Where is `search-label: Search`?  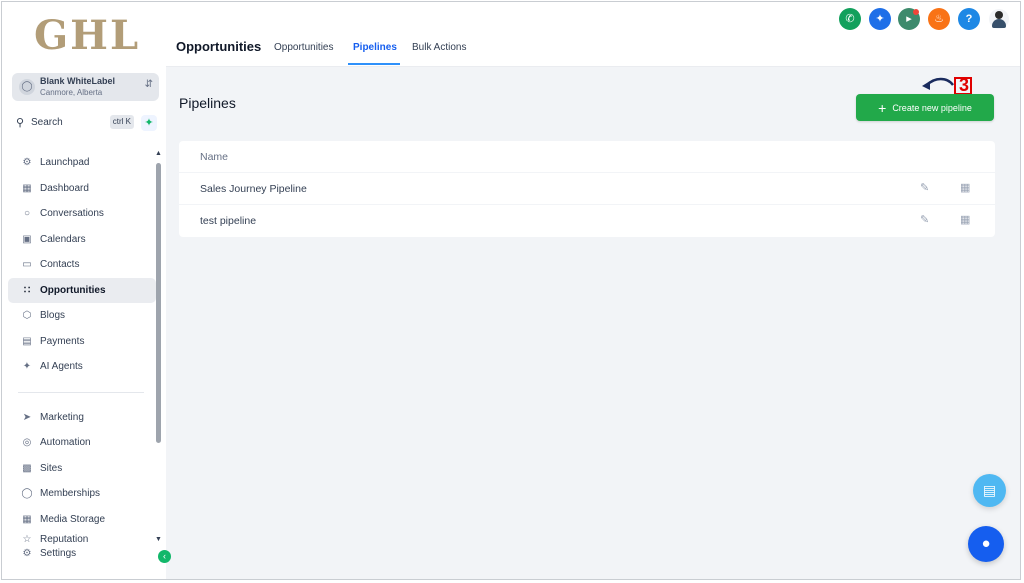 search-label: Search is located at coordinates (47, 122).